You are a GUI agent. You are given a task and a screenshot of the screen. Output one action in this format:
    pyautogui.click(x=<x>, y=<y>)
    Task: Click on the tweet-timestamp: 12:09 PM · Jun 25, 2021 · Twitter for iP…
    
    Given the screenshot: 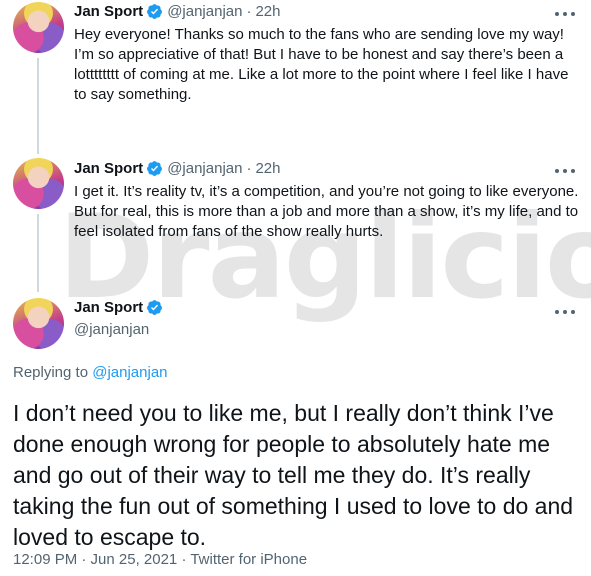 What is the action you would take?
    pyautogui.click(x=160, y=559)
    